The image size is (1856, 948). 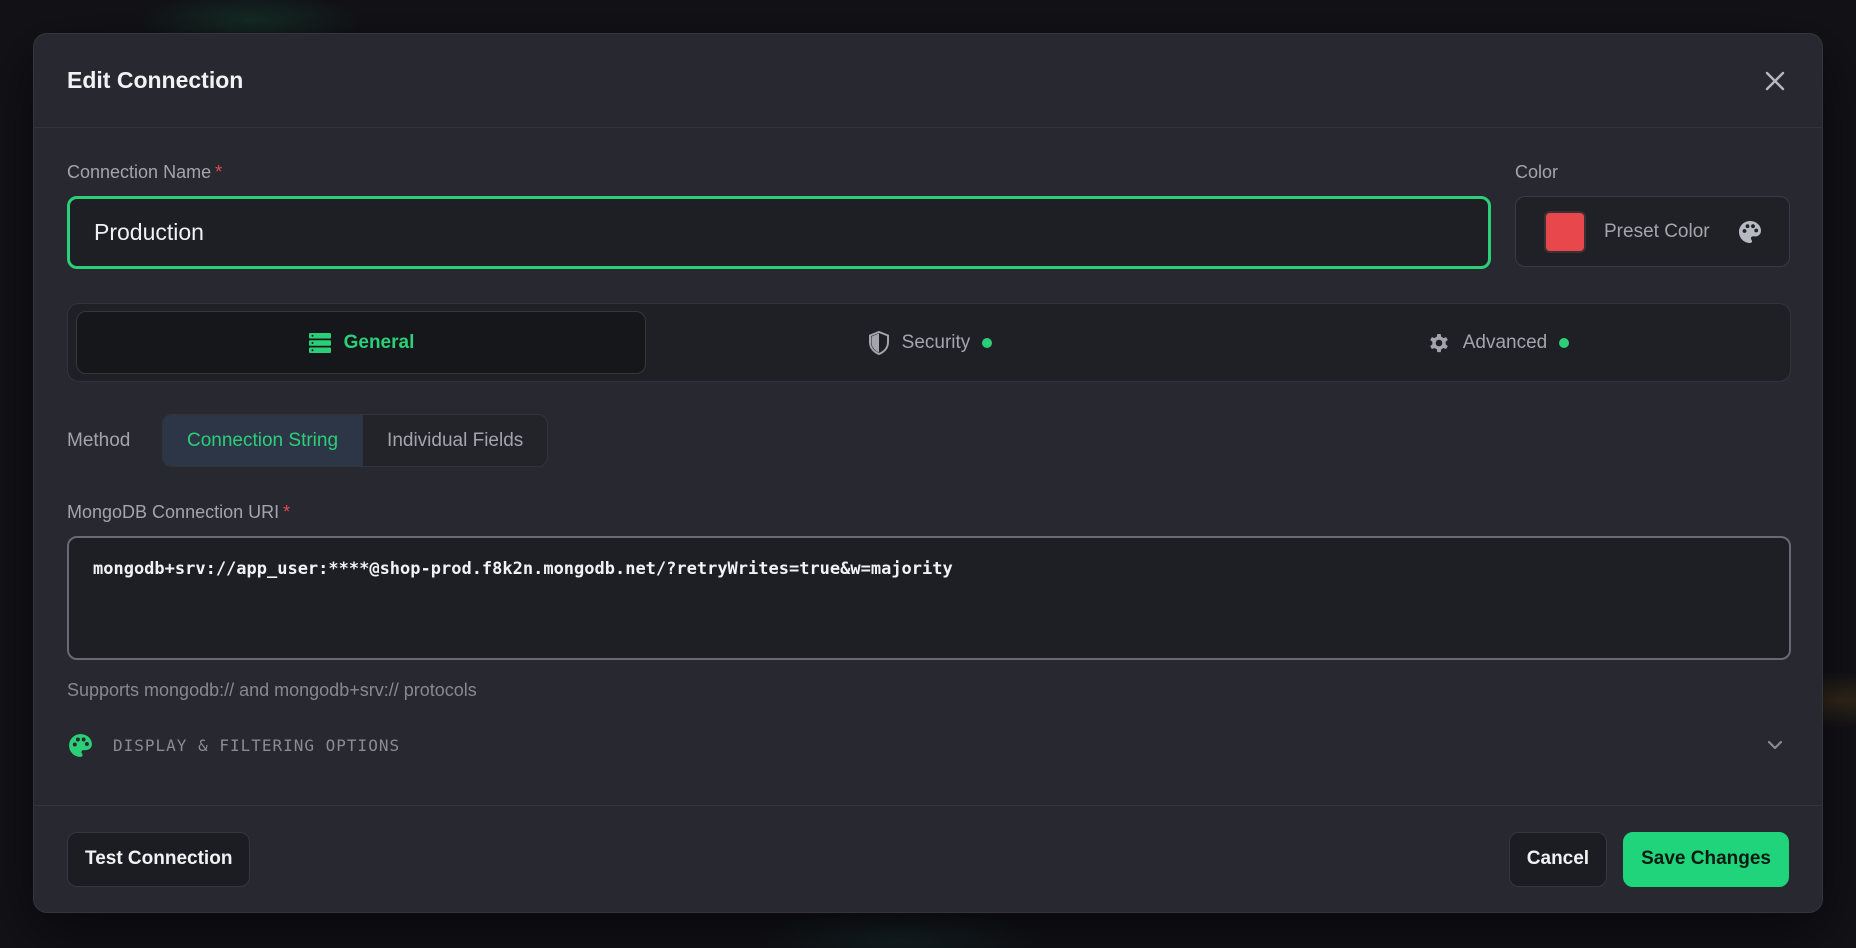 I want to click on connection-tabs: General Security Advanced, so click(x=929, y=342).